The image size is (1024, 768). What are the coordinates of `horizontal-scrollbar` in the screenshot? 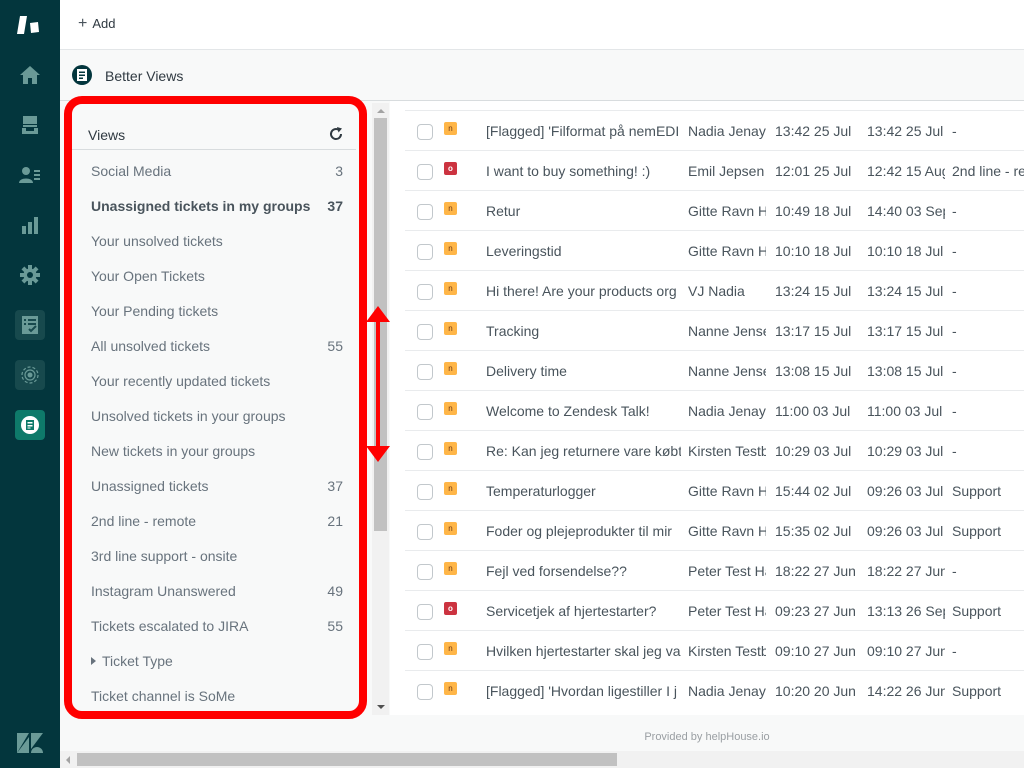 It's located at (542, 759).